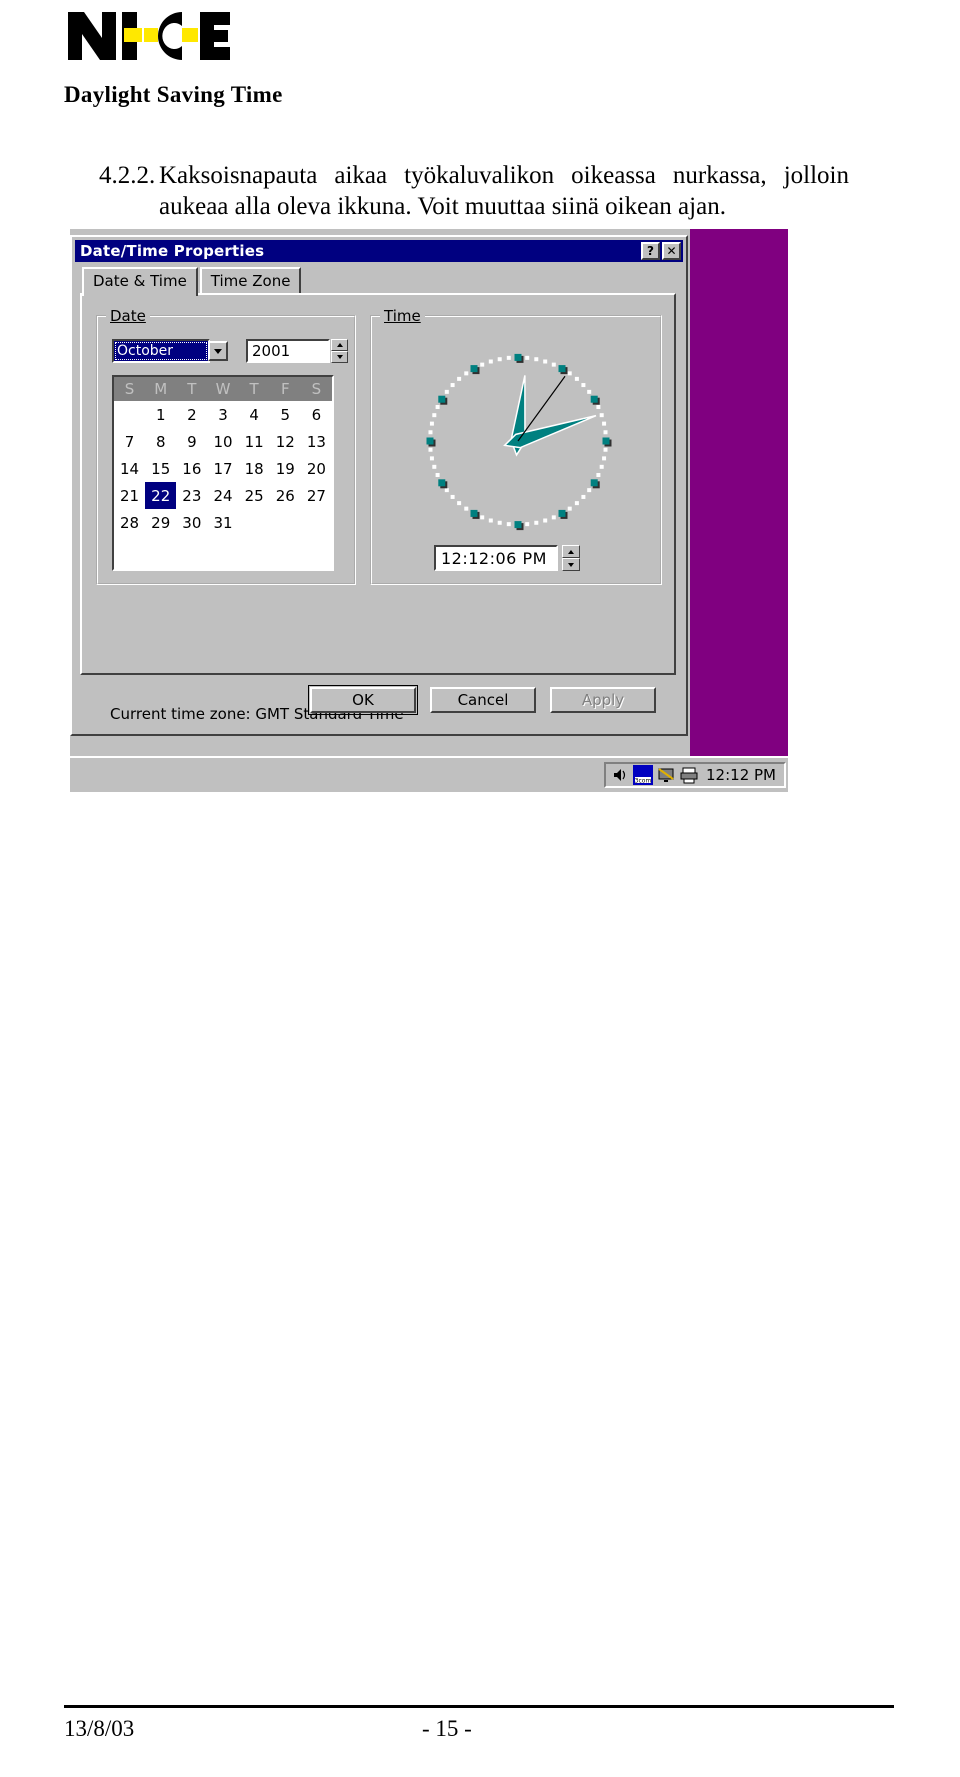 This screenshot has width=960, height=1777. I want to click on taskbar: 3com 12:12 PM, so click(429, 774).